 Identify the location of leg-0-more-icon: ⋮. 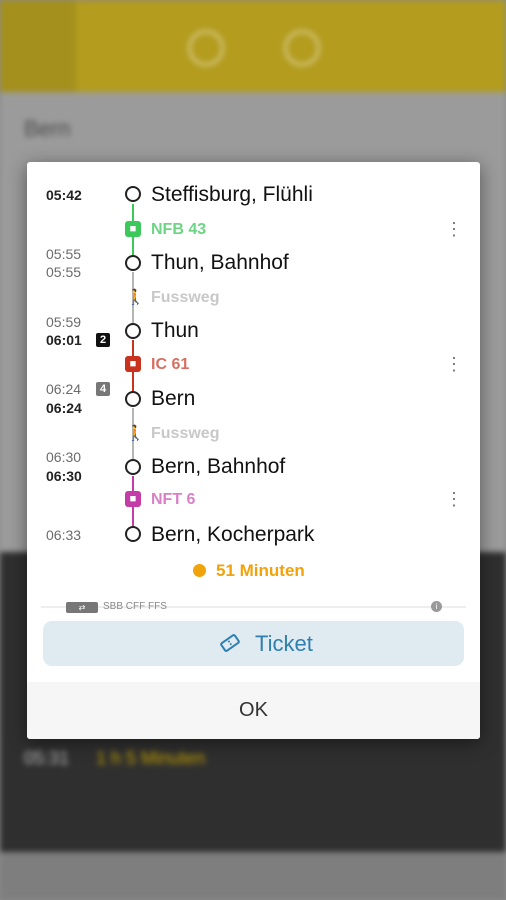
(454, 229).